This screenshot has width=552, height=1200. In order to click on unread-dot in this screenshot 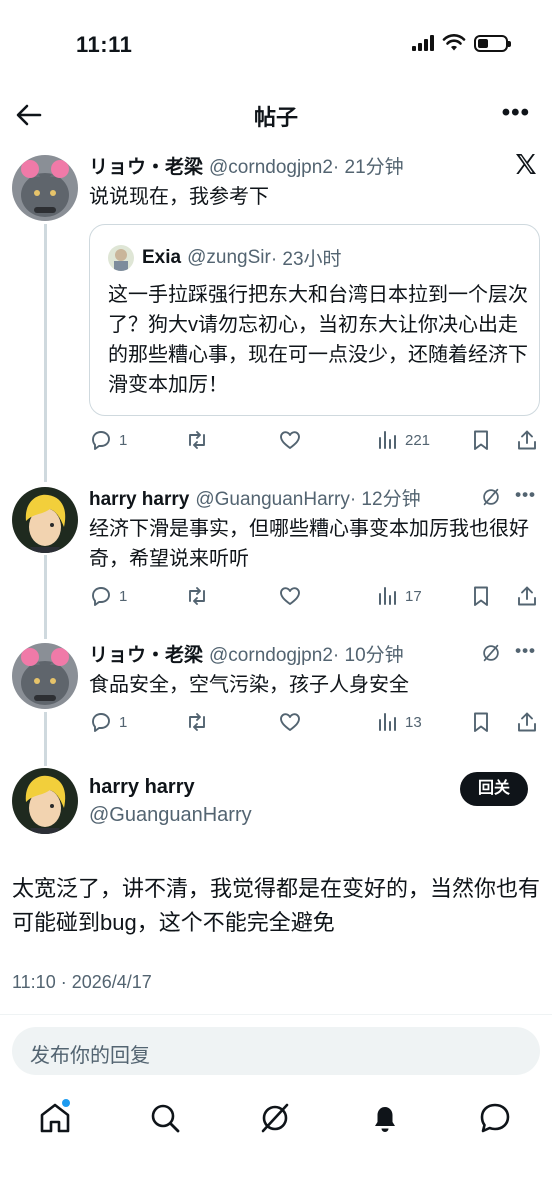, I will do `click(66, 1103)`.